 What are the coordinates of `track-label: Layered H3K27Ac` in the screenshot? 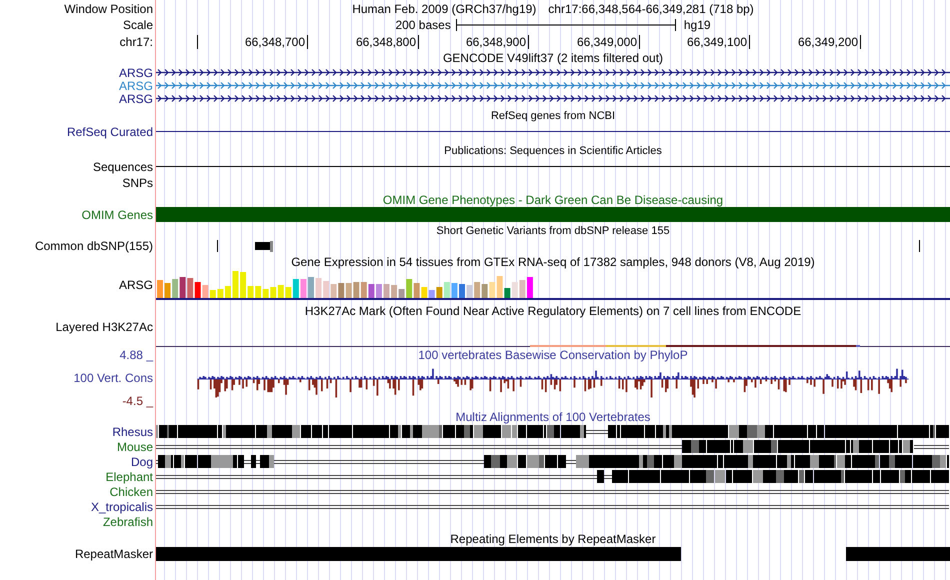 It's located at (104, 327).